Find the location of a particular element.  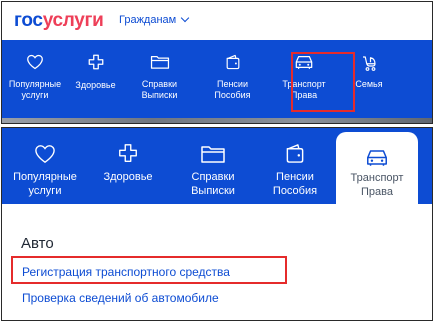

stroller-icon is located at coordinates (369, 63).